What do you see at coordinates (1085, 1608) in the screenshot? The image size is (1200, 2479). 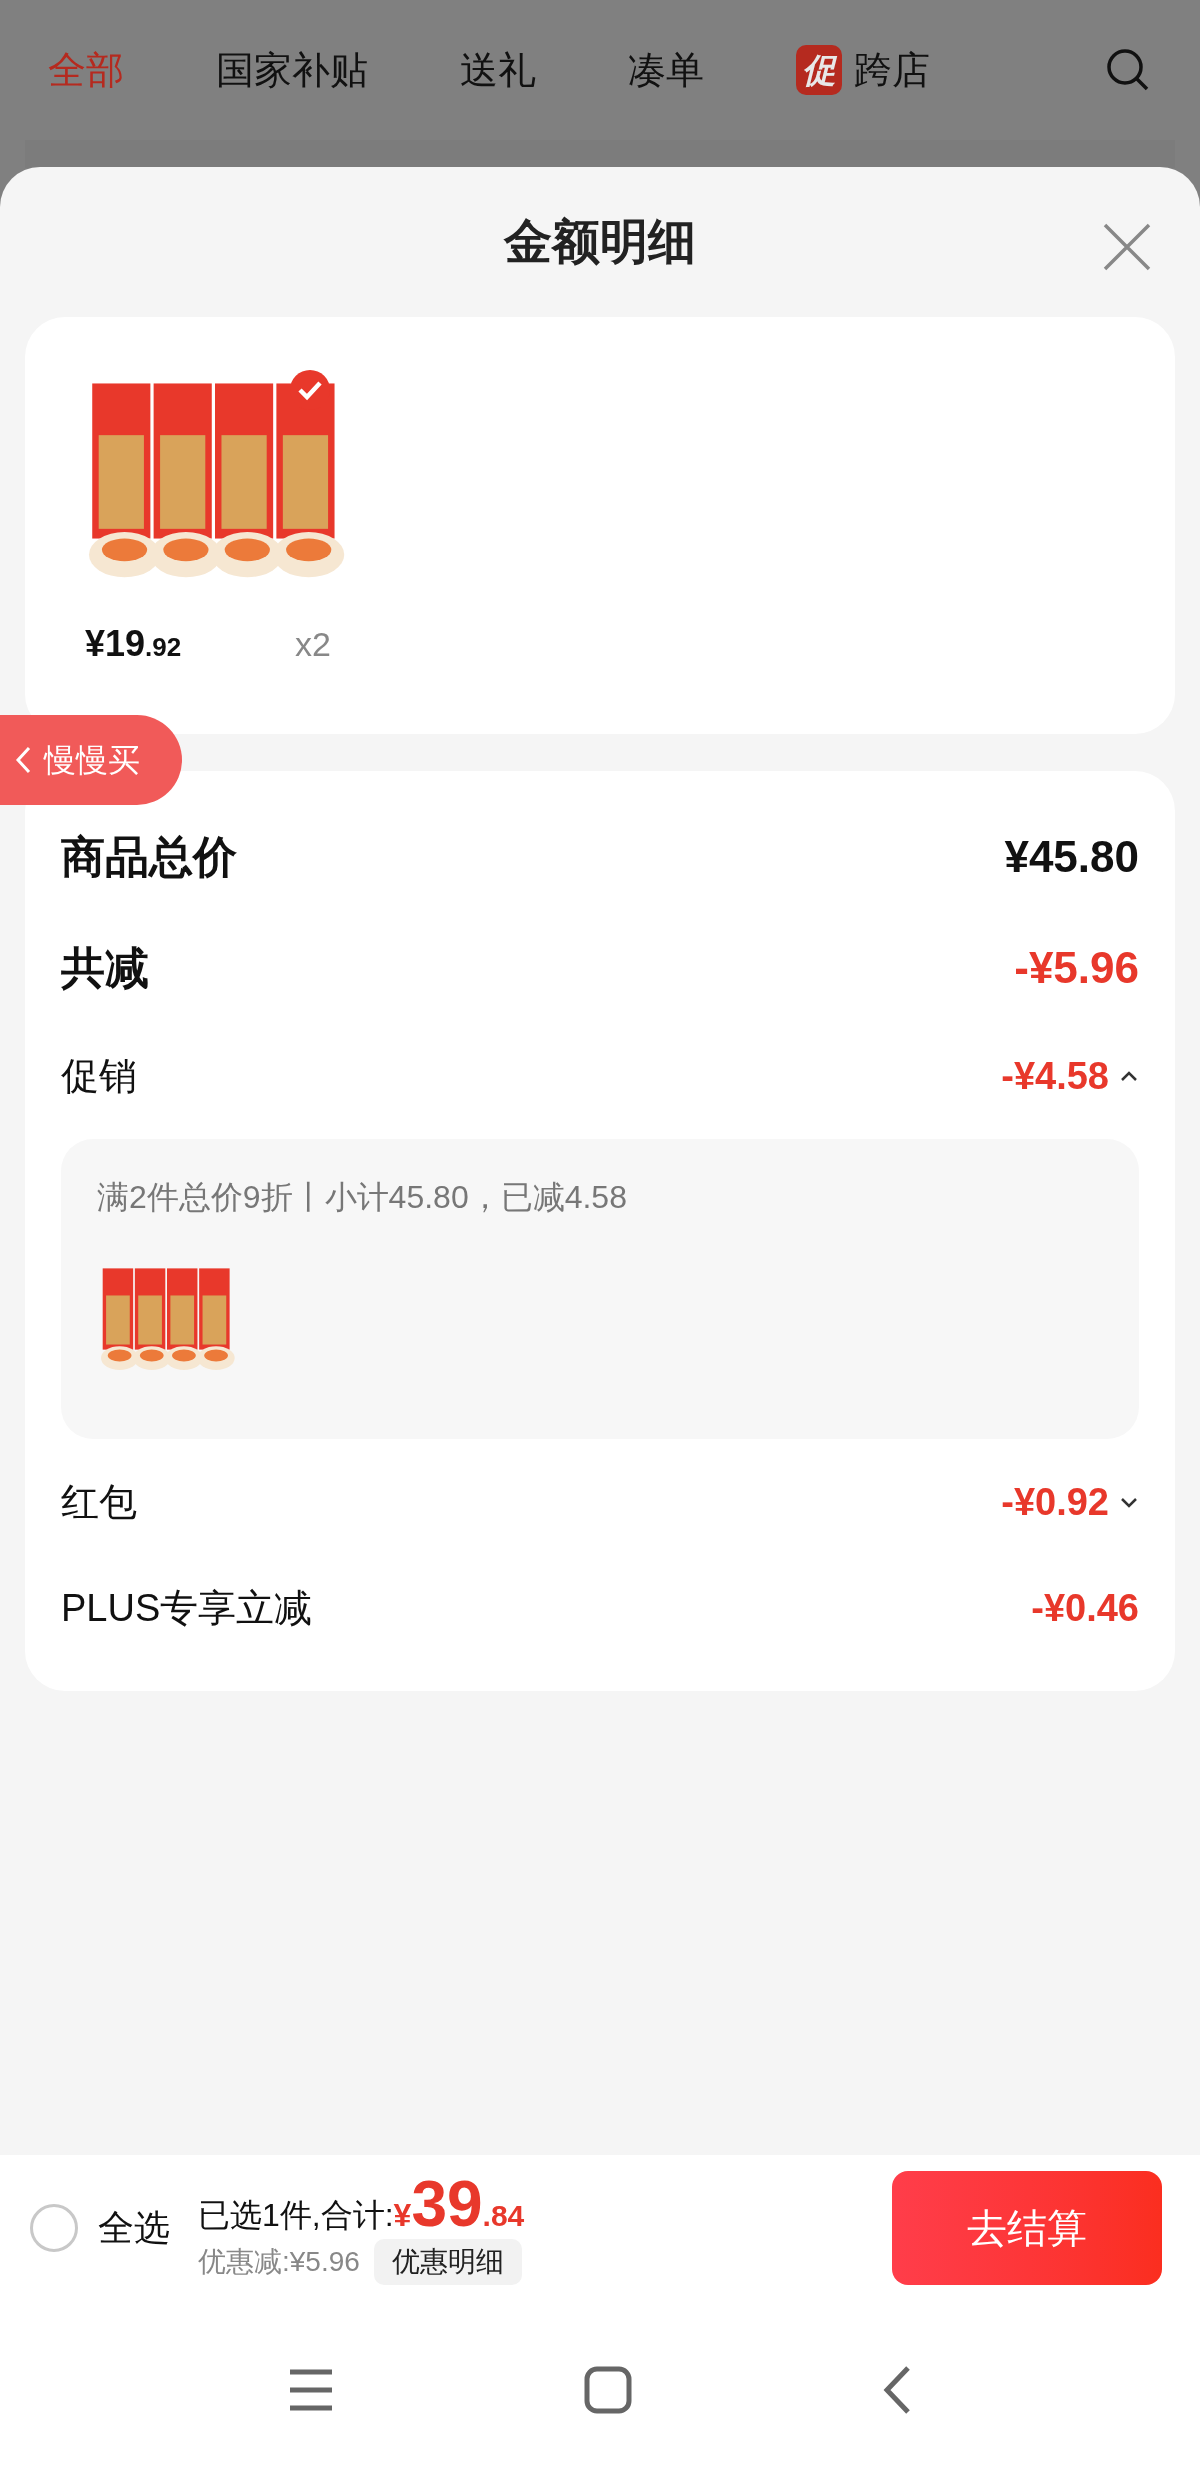 I see `summary-amount: -¥0.46` at bounding box center [1085, 1608].